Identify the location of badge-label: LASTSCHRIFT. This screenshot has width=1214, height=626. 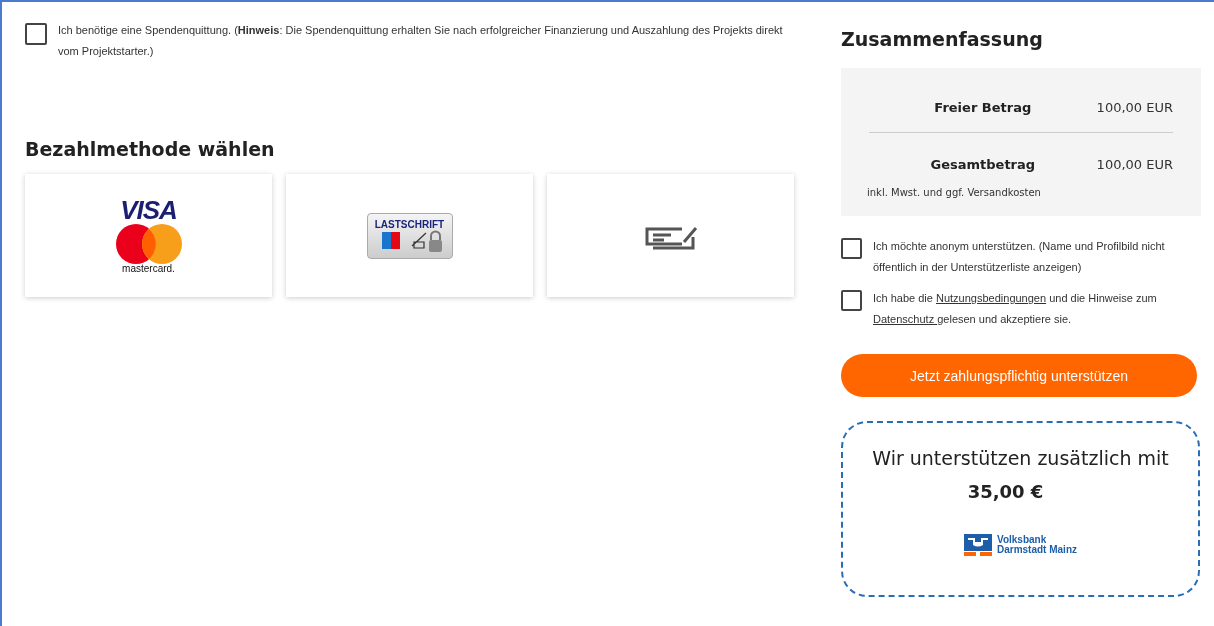
(409, 224).